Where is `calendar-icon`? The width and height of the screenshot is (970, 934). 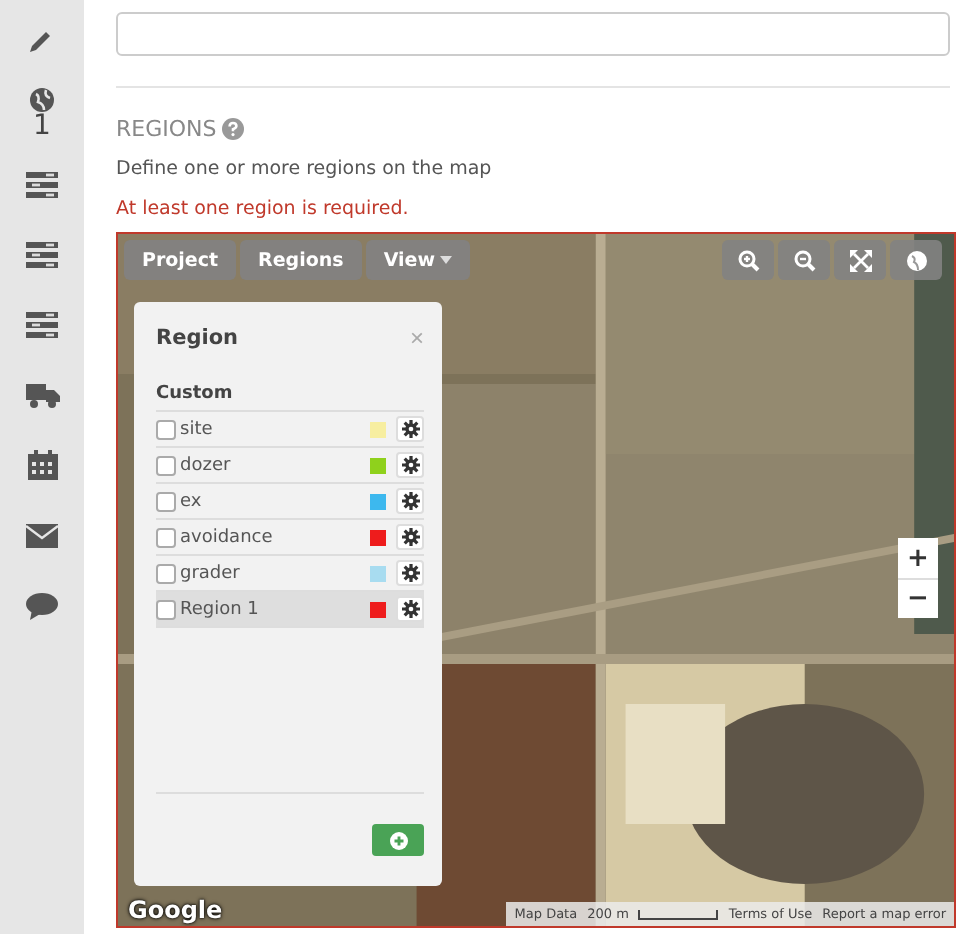
calendar-icon is located at coordinates (42, 465).